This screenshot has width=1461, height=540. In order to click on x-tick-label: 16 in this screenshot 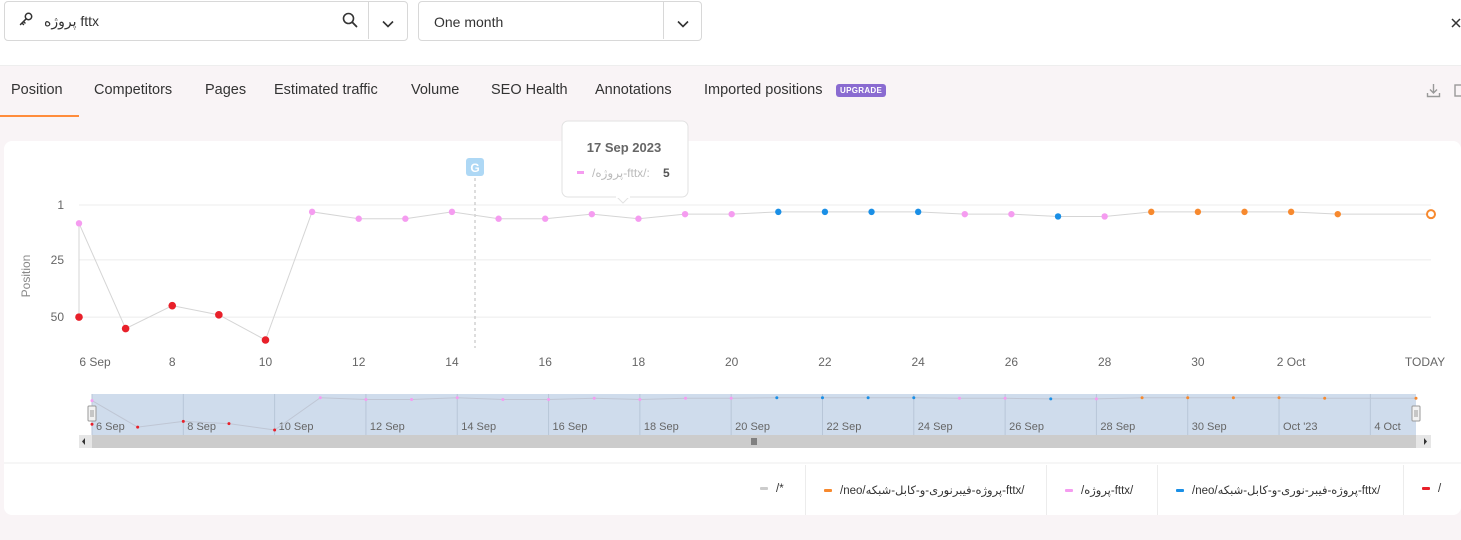, I will do `click(546, 362)`.